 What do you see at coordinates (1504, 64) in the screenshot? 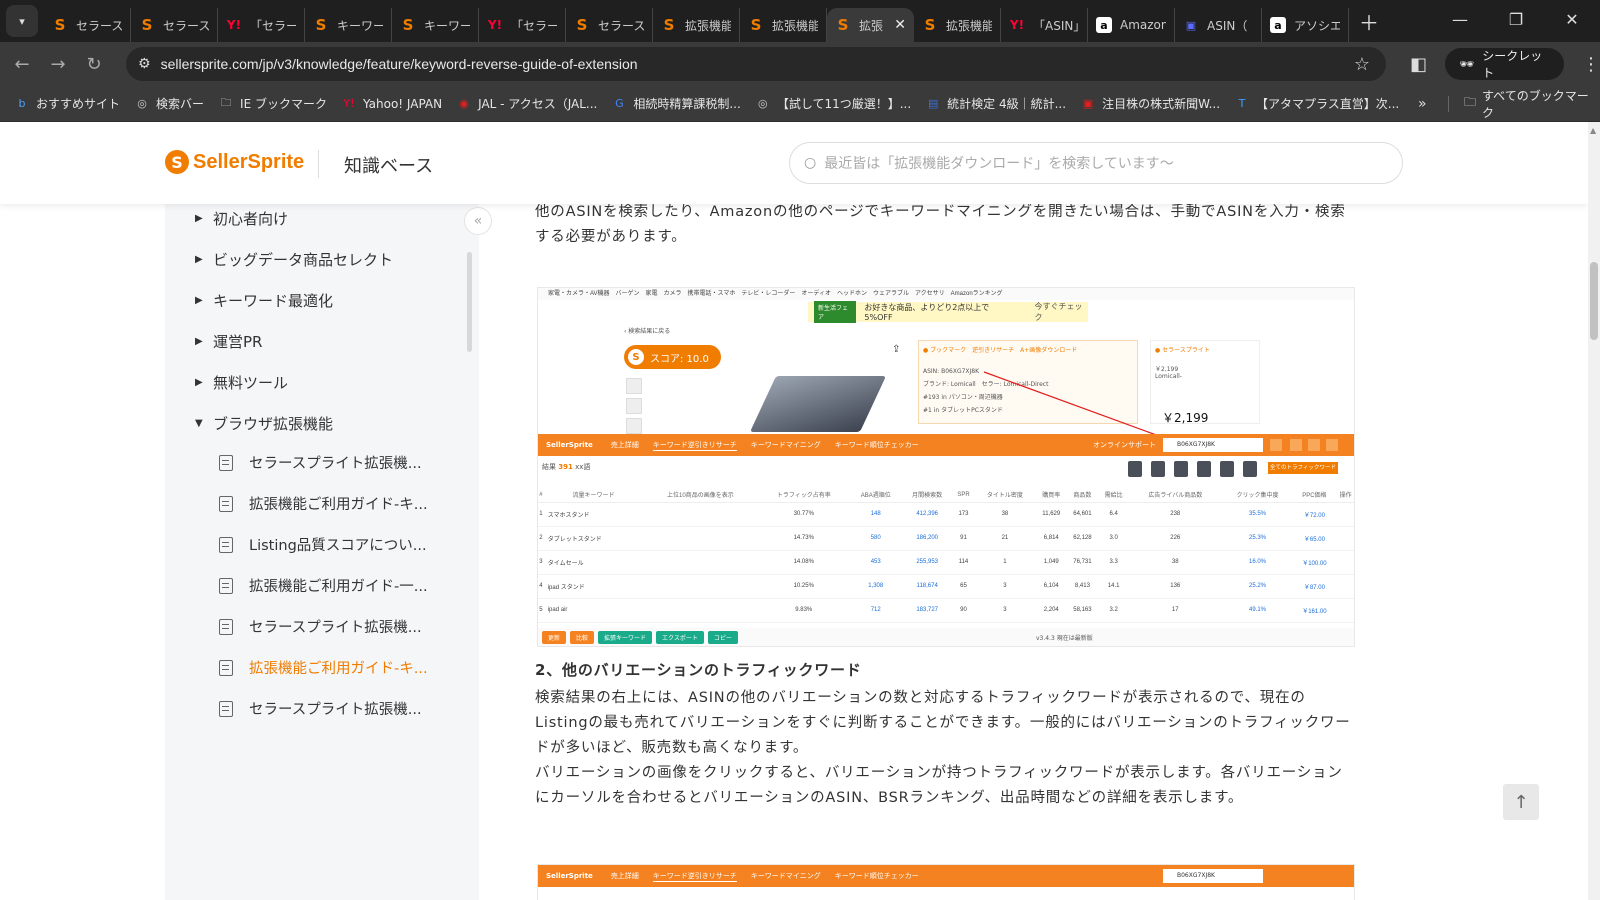
I see `incognito-badge: 🕶 シークレット` at bounding box center [1504, 64].